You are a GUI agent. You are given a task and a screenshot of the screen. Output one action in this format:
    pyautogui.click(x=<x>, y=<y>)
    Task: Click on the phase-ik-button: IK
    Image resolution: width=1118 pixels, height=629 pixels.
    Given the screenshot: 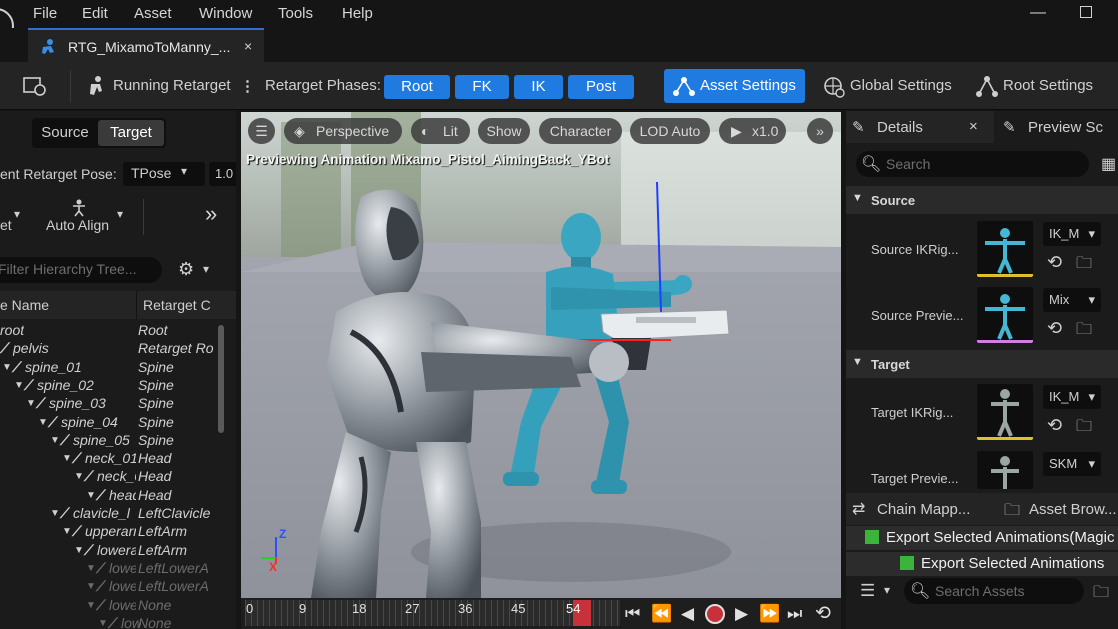 What is the action you would take?
    pyautogui.click(x=538, y=87)
    